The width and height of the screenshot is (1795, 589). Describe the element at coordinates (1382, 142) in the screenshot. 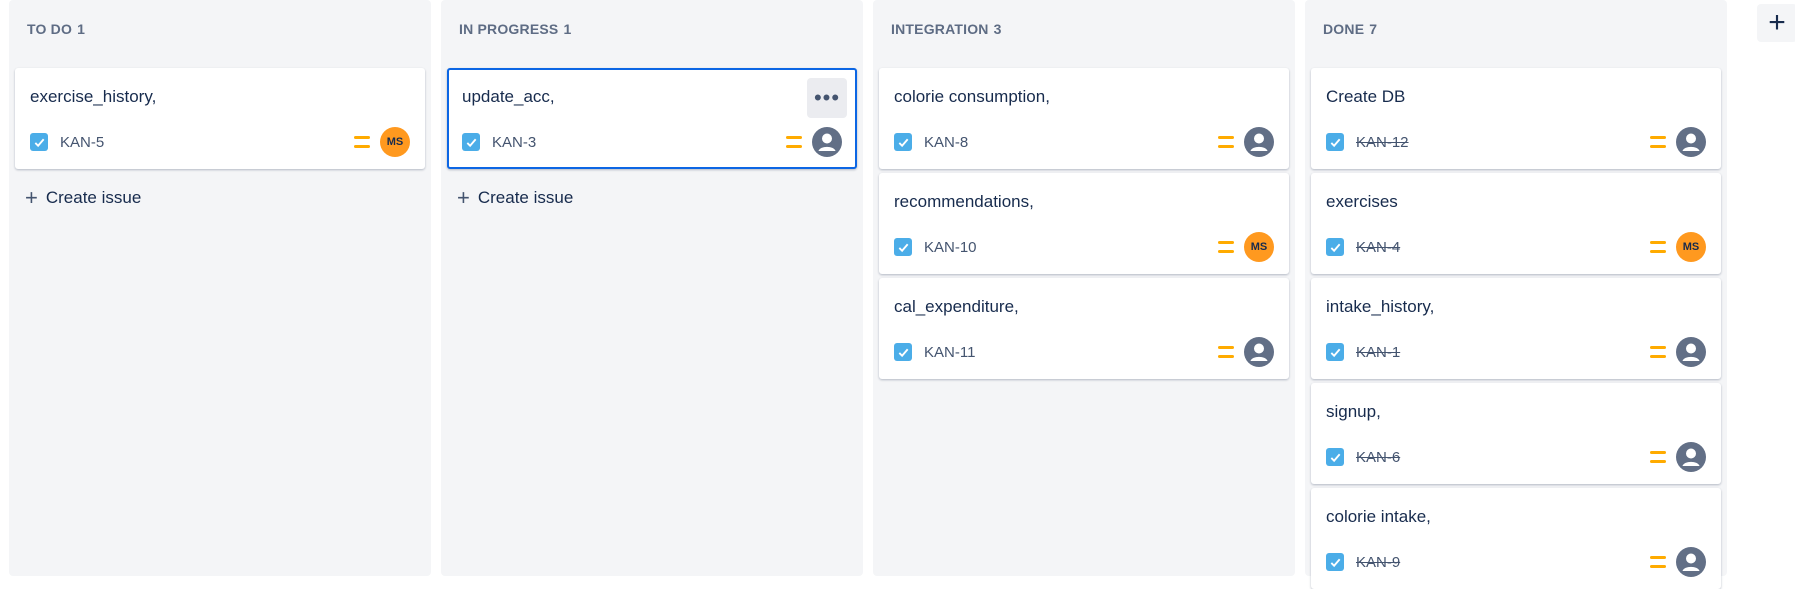

I see `issue-key: KAN-12` at that location.